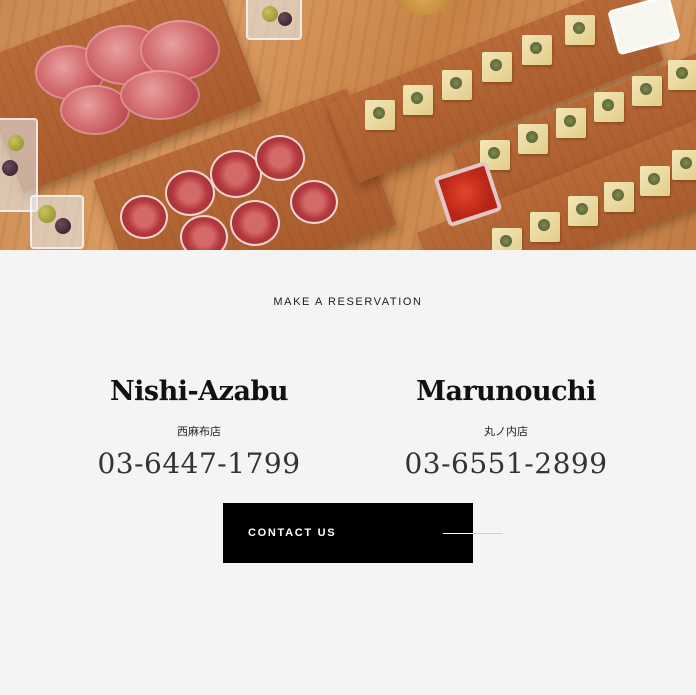 This screenshot has height=695, width=696. I want to click on location-name-jp: 丸ノ内店, so click(506, 431).